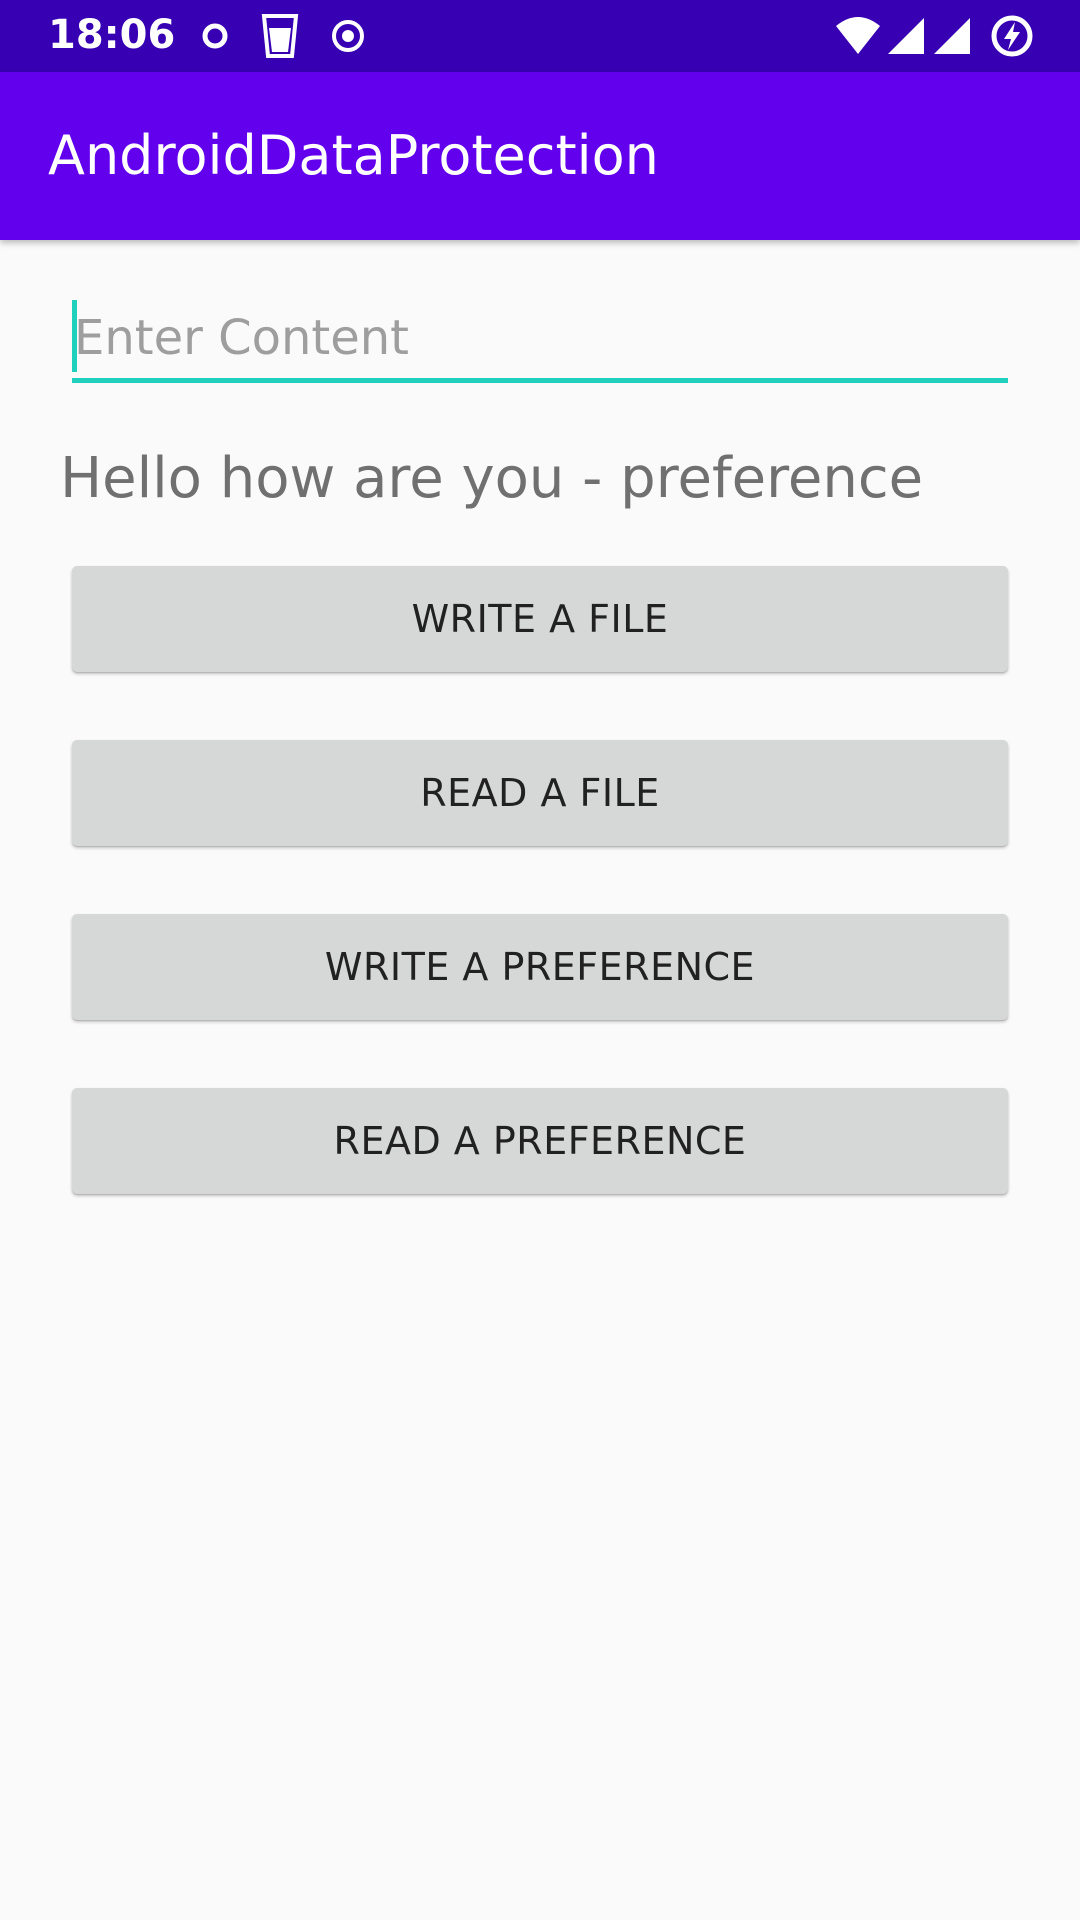  I want to click on read-preference-button: READ A PREFERENCE, so click(540, 1141).